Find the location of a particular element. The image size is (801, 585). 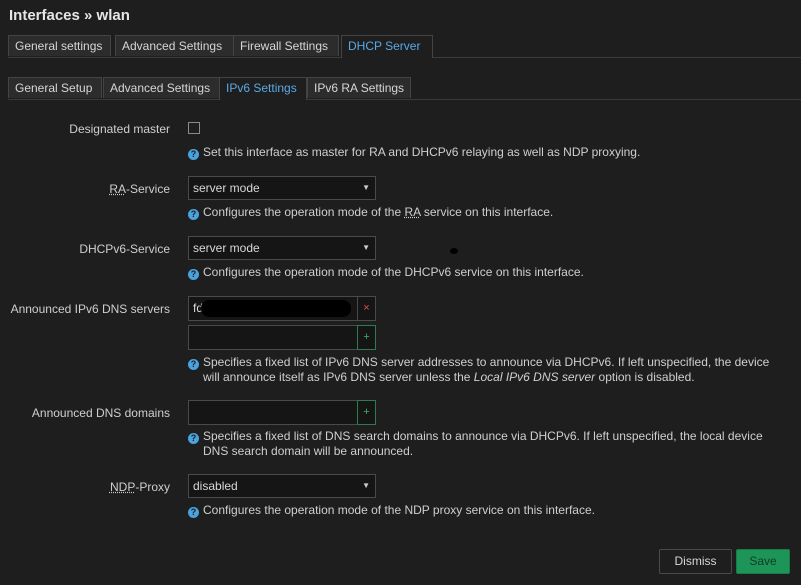

ndp-proxy-select: disabled ▼ is located at coordinates (282, 486).